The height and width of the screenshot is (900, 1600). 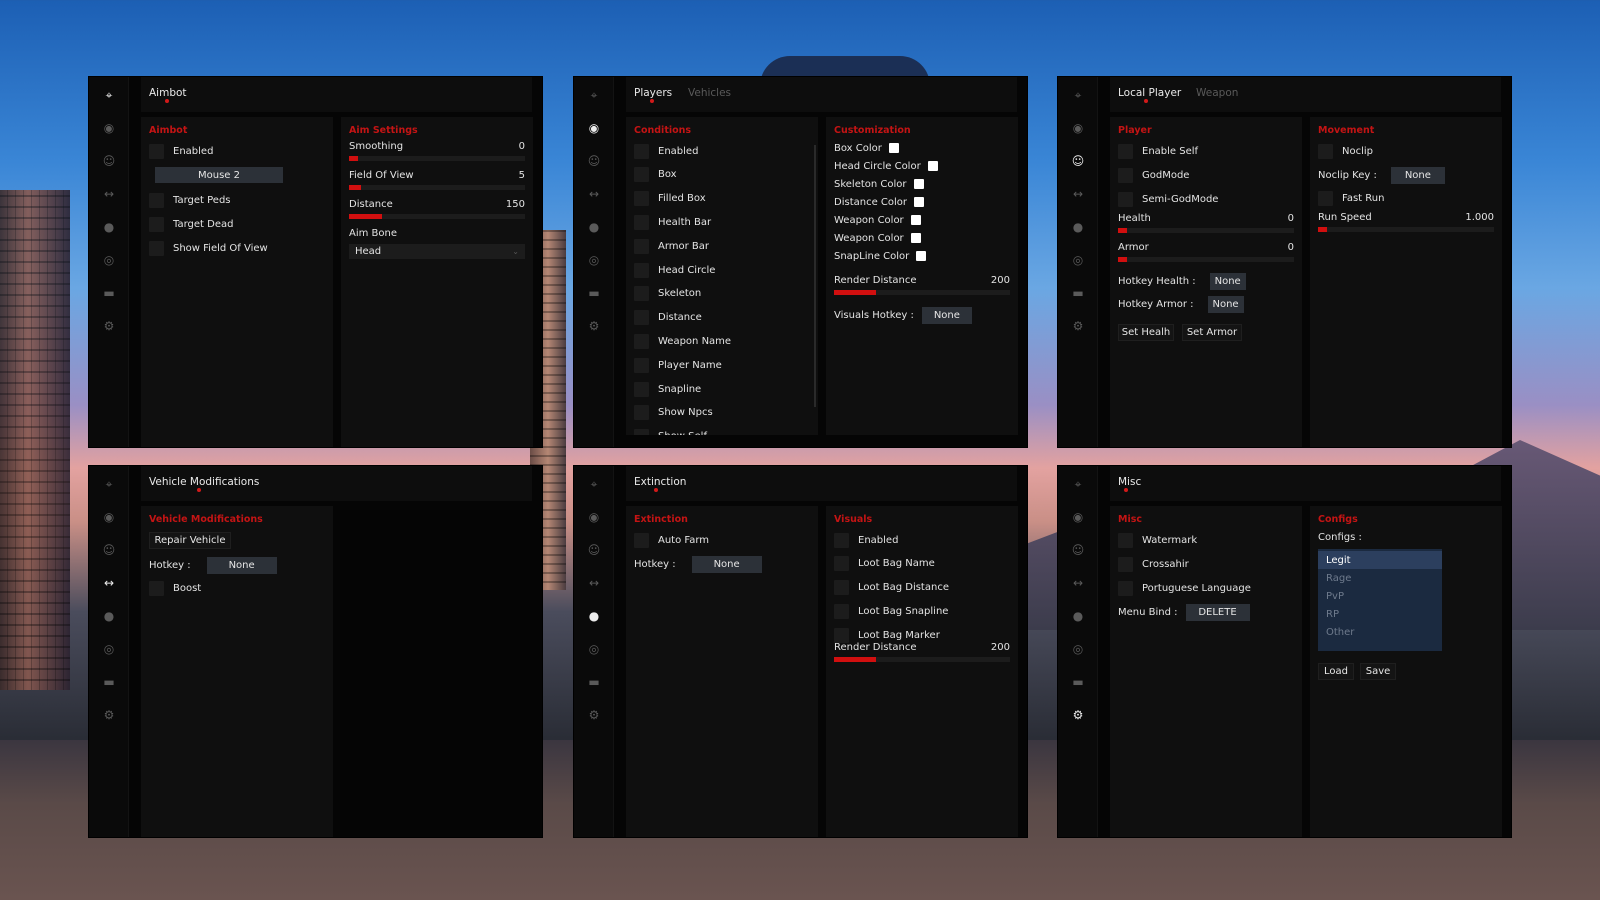 I want to click on auto-farm-checkbox: Auto Farm, so click(x=722, y=540).